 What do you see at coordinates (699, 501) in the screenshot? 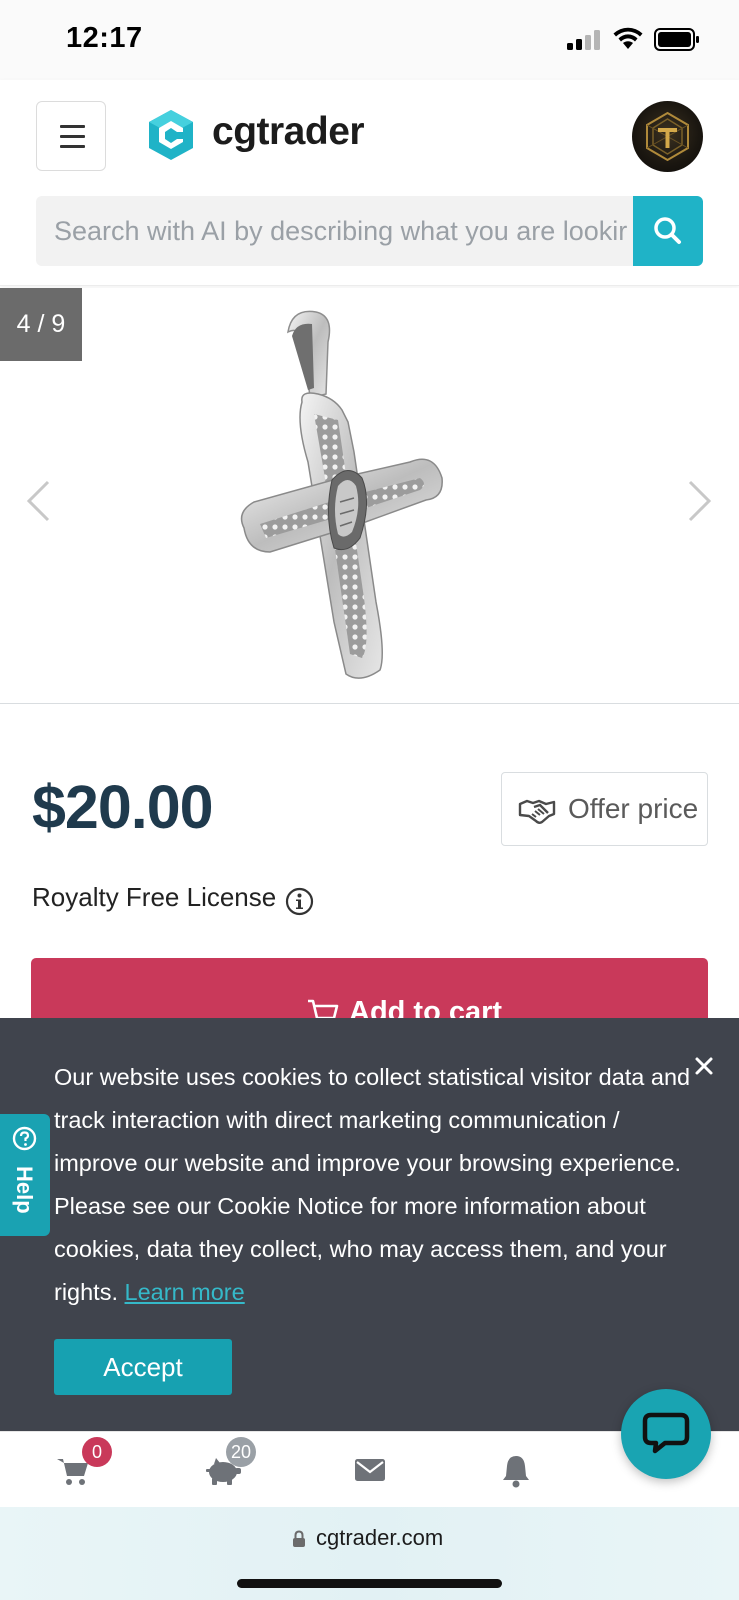
I see `chevron-right-icon` at bounding box center [699, 501].